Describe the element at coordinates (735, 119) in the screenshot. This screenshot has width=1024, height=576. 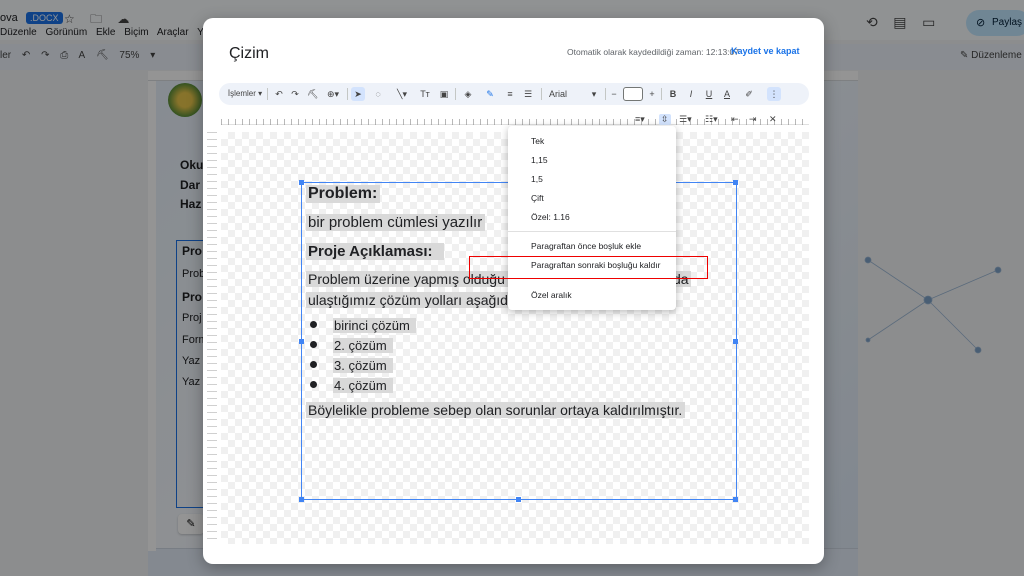
I see `decrease-indent-icon: ⇤` at that location.